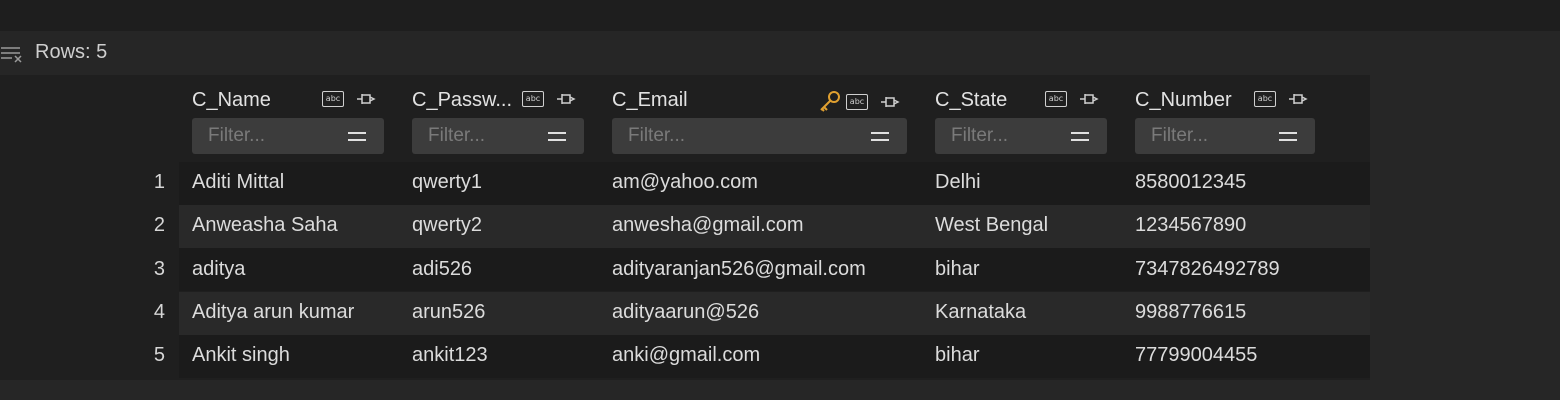 This screenshot has width=1560, height=400. What do you see at coordinates (1207, 269) in the screenshot?
I see `cell-c-number: 7347826492789` at bounding box center [1207, 269].